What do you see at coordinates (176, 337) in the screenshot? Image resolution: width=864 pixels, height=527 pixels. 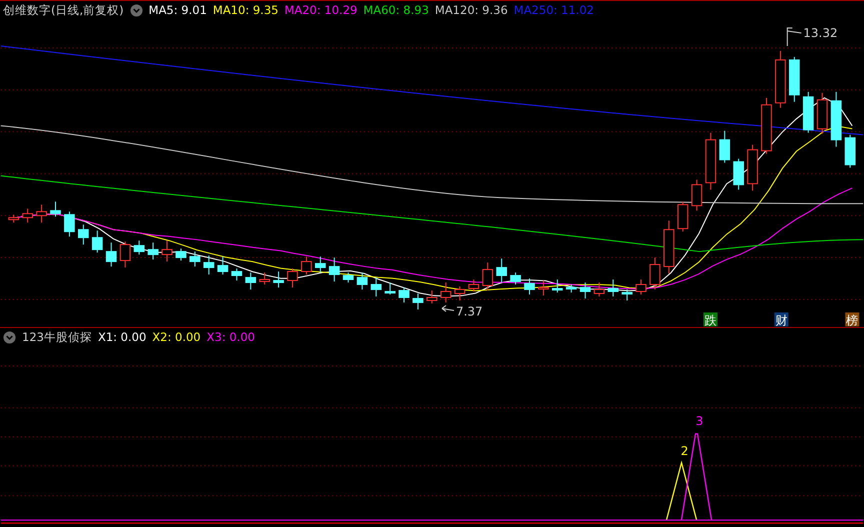 I see `indicator-value: X2: 0.00` at bounding box center [176, 337].